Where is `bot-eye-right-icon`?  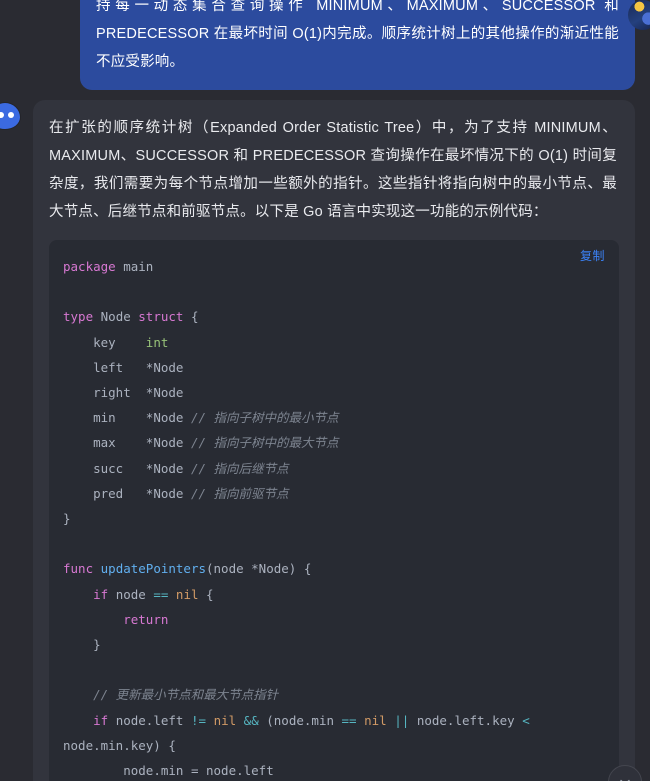 bot-eye-right-icon is located at coordinates (11, 115).